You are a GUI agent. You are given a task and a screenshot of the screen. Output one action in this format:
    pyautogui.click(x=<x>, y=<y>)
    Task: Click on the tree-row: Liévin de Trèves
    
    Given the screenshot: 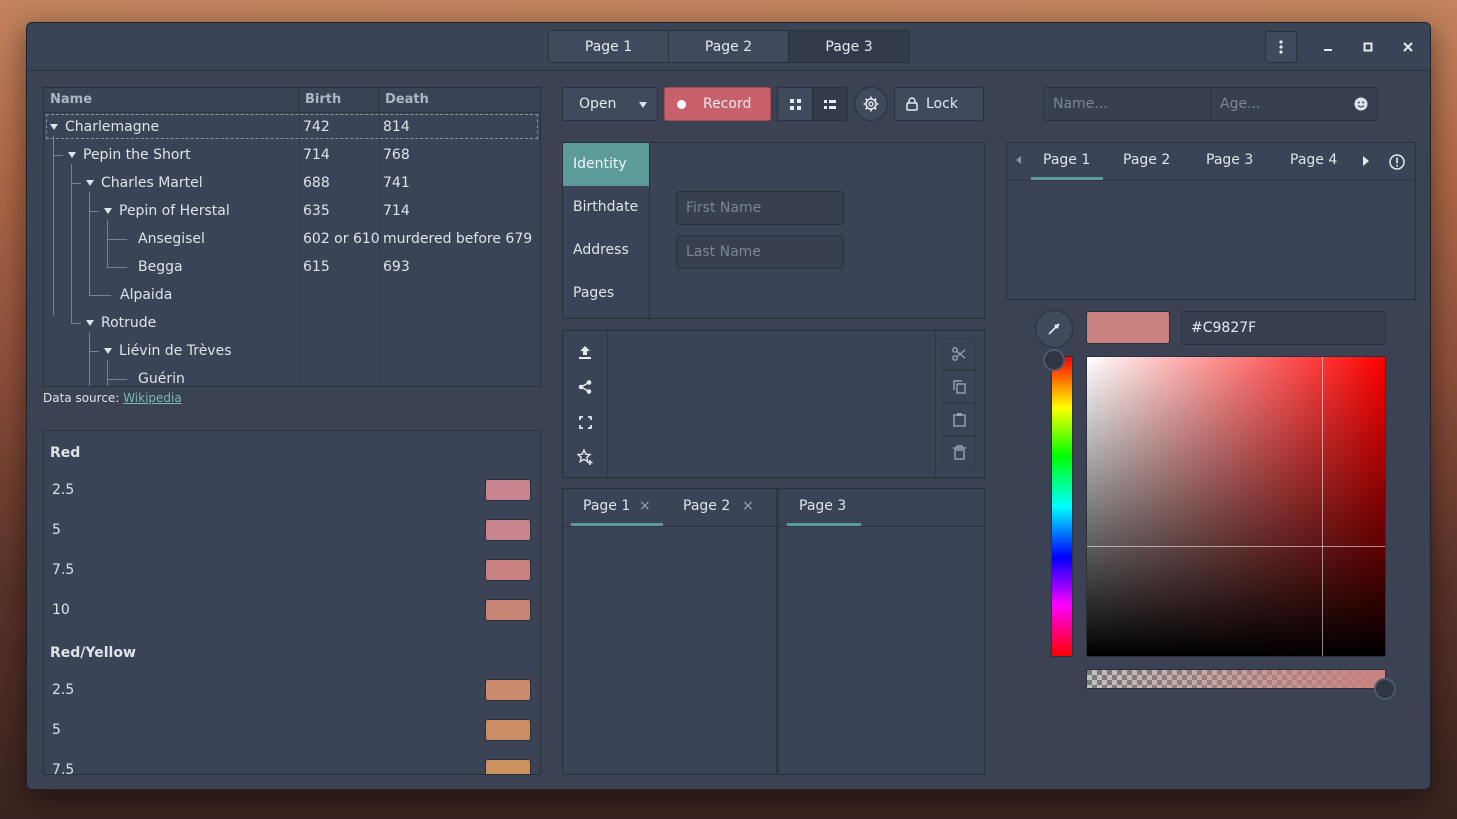 What is the action you would take?
    pyautogui.click(x=292, y=351)
    